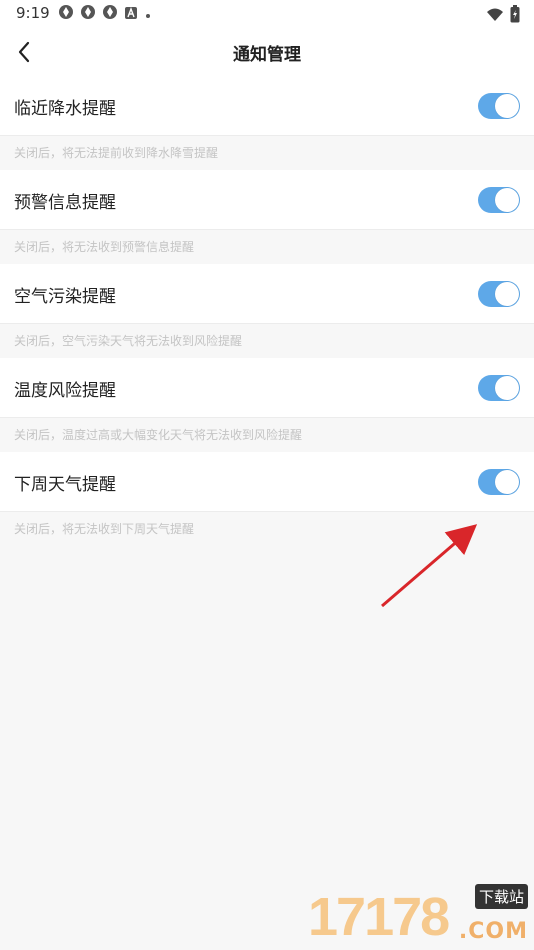 Image resolution: width=534 pixels, height=950 pixels. What do you see at coordinates (116, 153) in the screenshot?
I see `setting-hint-text: 关闭后，将无法提前收到降水降雪提醒` at bounding box center [116, 153].